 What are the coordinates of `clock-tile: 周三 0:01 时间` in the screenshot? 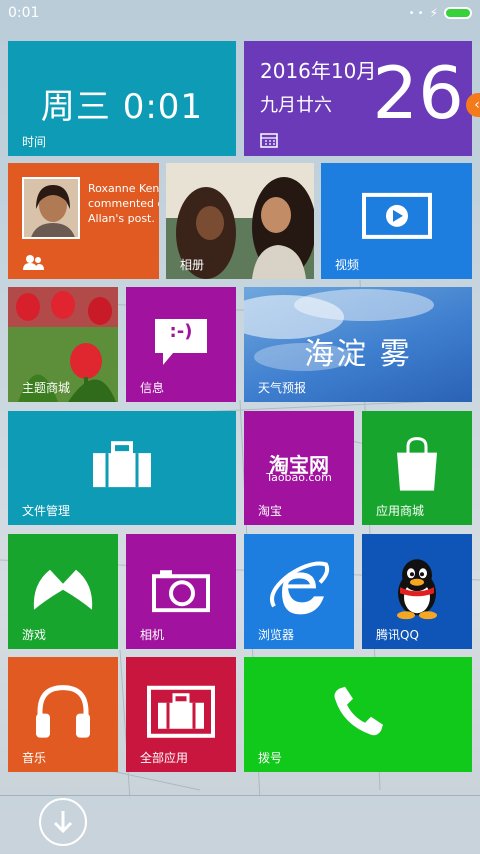 It's located at (122, 98).